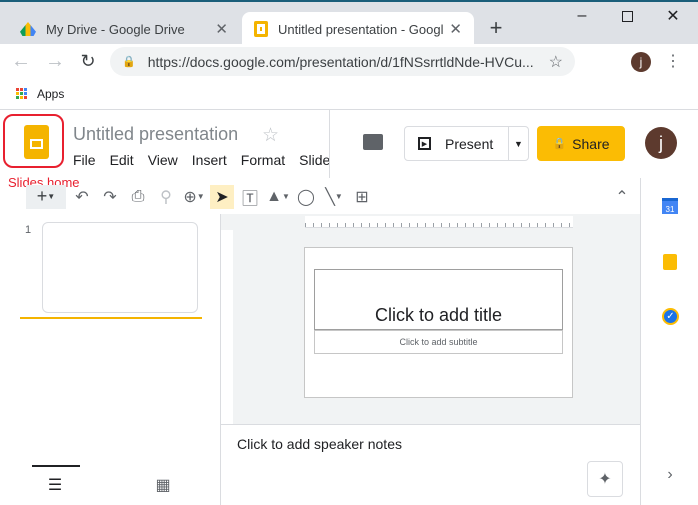  What do you see at coordinates (670, 316) in the screenshot?
I see `tasks-icon: ✓` at bounding box center [670, 316].